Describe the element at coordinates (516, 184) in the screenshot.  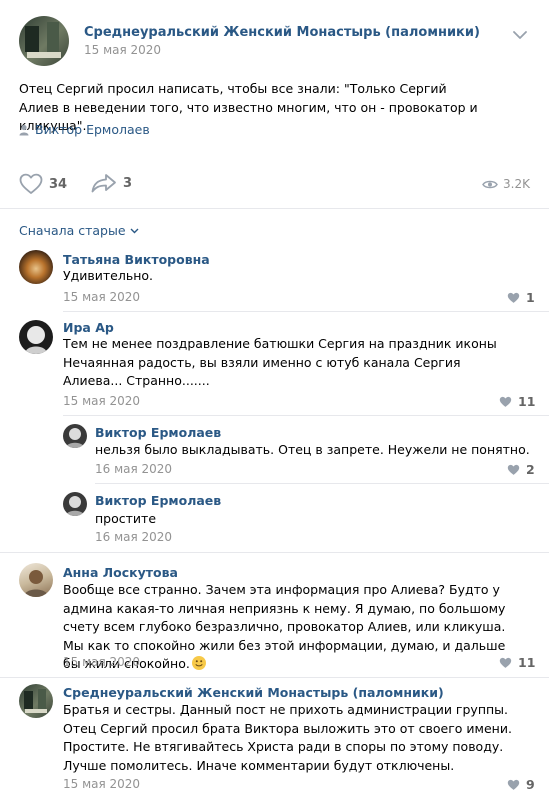
I see `post-view-count: 3.2K` at that location.